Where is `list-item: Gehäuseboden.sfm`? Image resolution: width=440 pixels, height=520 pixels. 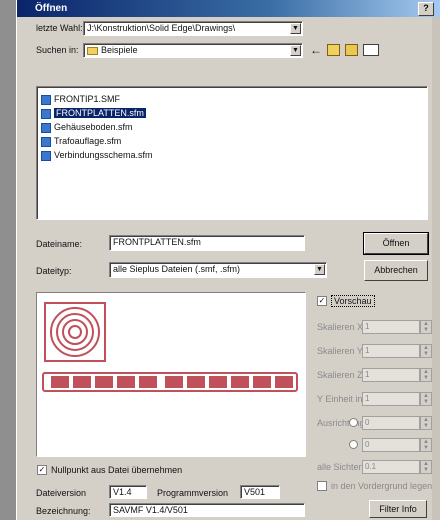 list-item: Gehäuseboden.sfm is located at coordinates (87, 127).